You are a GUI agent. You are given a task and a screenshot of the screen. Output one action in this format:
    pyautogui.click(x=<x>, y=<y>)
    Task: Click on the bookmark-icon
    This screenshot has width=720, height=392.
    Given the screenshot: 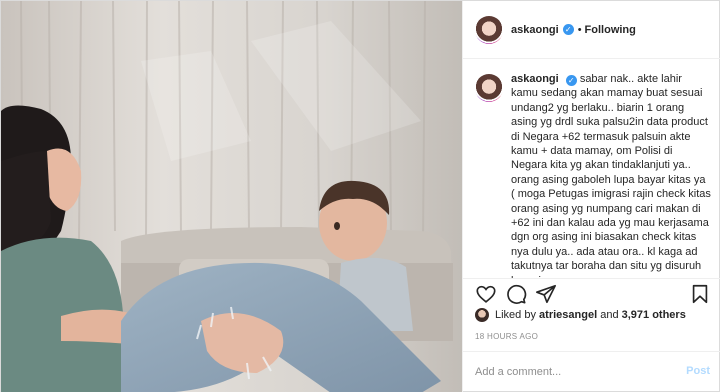 What is the action you would take?
    pyautogui.click(x=700, y=294)
    